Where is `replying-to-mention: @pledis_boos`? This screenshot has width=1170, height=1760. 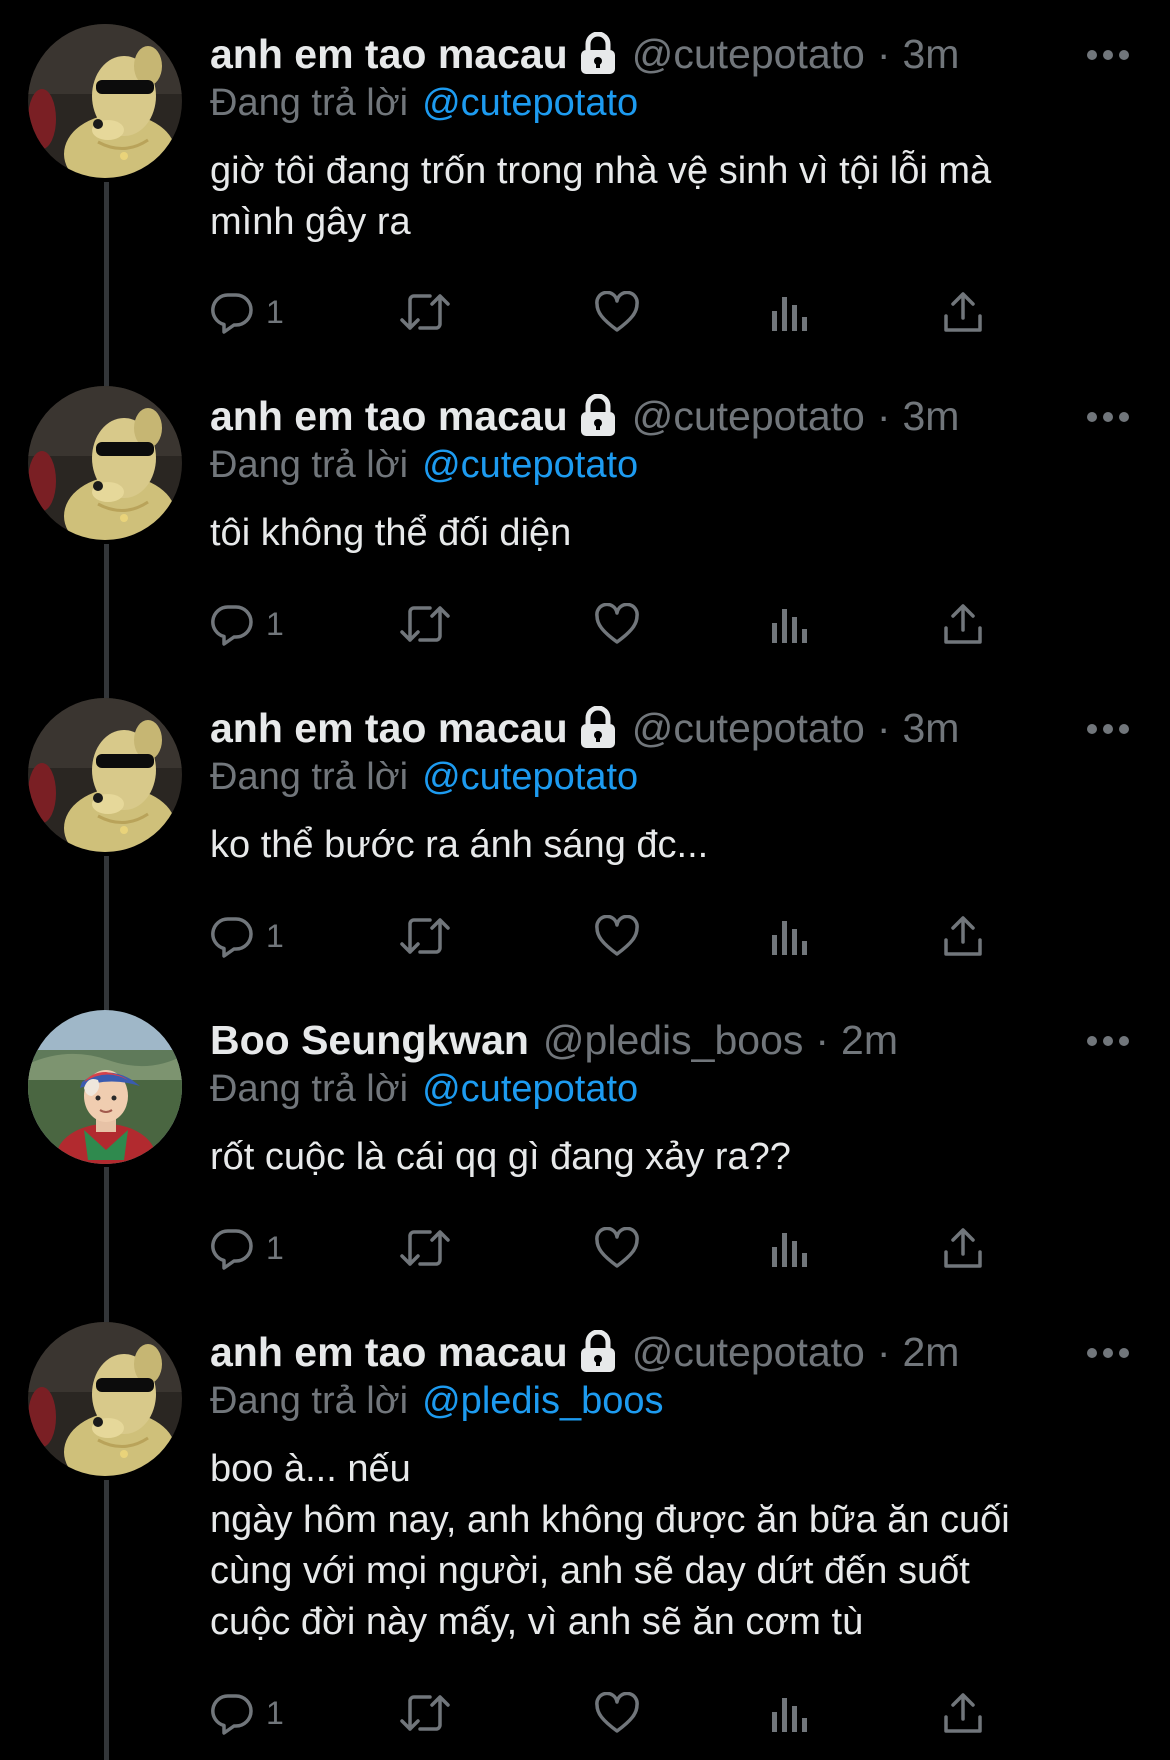
replying-to-mention: @pledis_boos is located at coordinates (542, 1401).